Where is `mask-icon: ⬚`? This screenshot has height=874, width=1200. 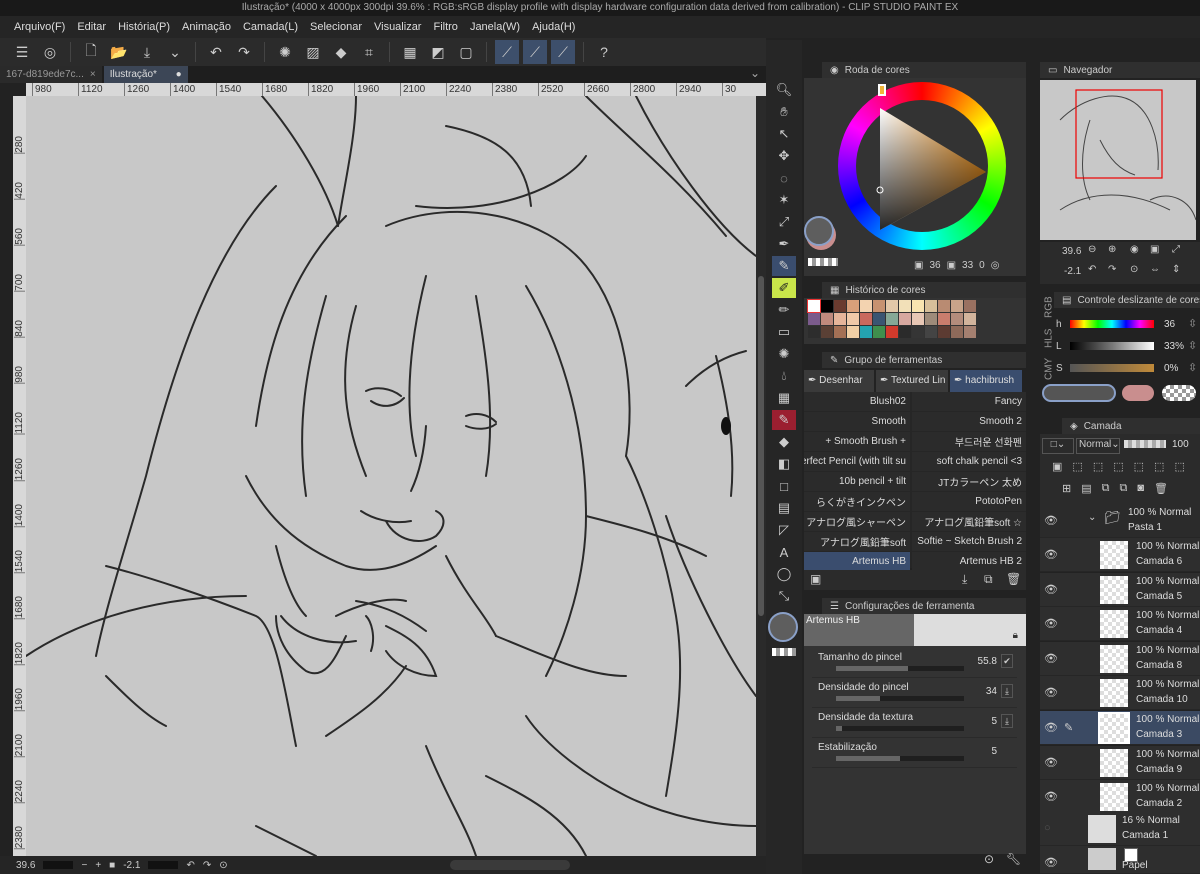 mask-icon: ⬚ is located at coordinates (1159, 466).